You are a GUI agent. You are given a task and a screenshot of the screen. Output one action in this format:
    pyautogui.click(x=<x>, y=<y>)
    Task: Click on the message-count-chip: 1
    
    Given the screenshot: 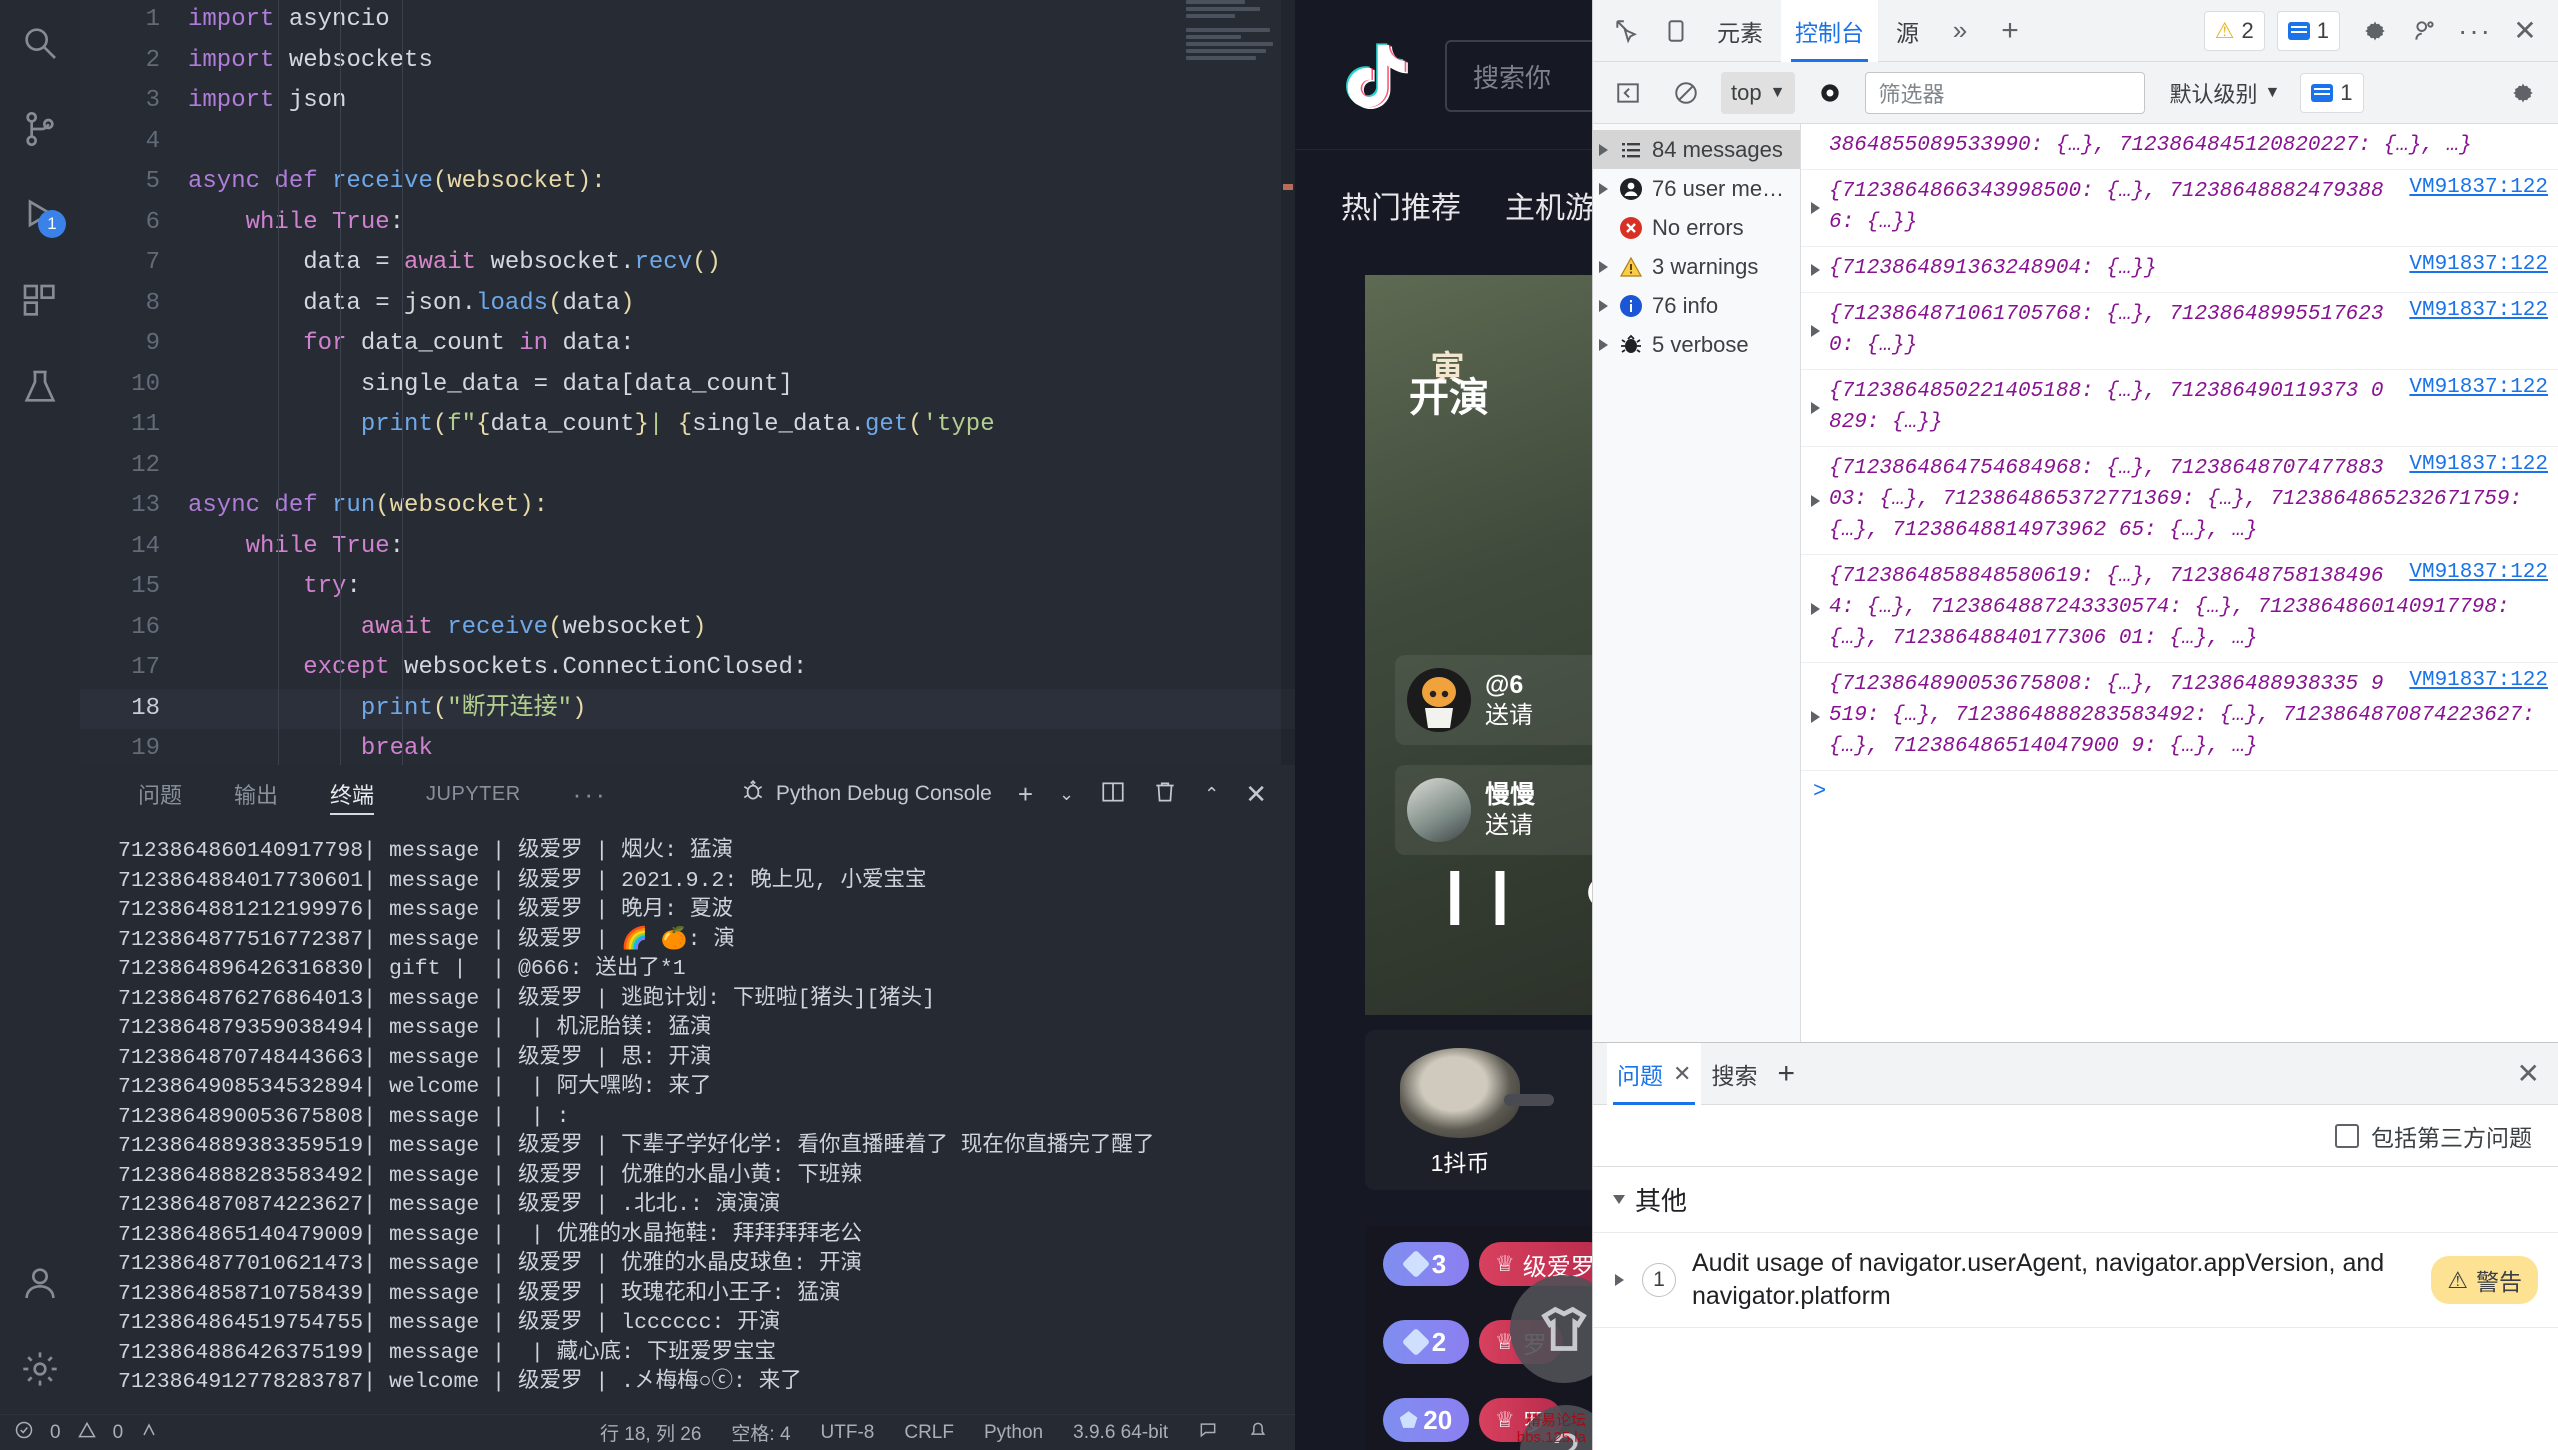 What is the action you would take?
    pyautogui.click(x=2308, y=30)
    